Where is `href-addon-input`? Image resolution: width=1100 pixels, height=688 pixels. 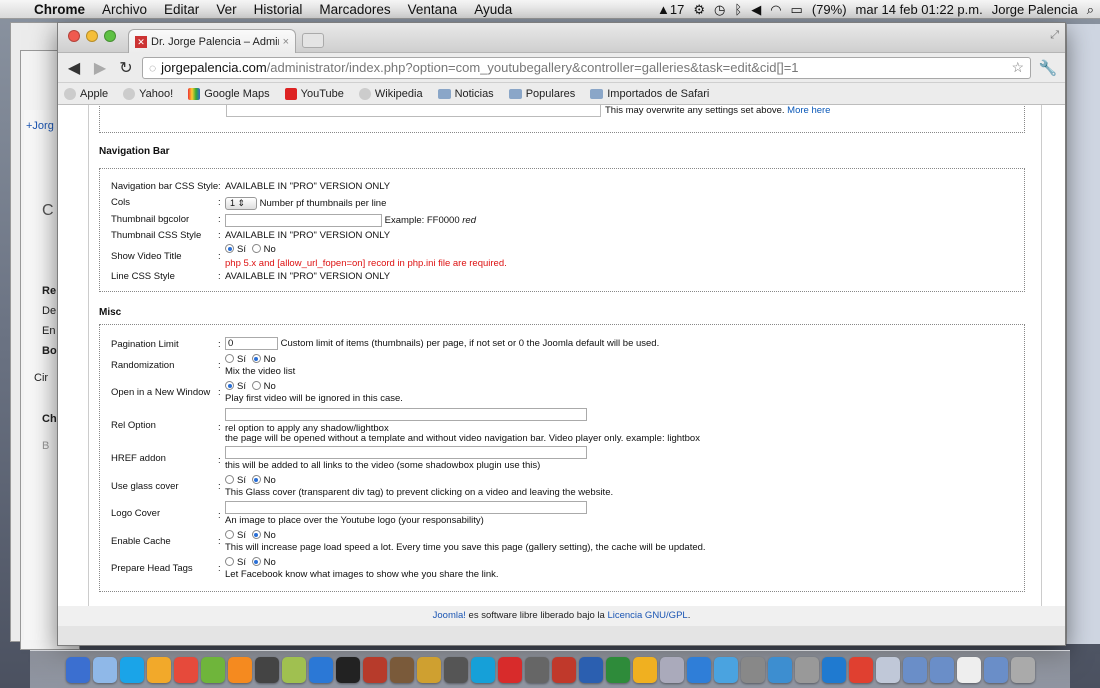
href-addon-input is located at coordinates (406, 452).